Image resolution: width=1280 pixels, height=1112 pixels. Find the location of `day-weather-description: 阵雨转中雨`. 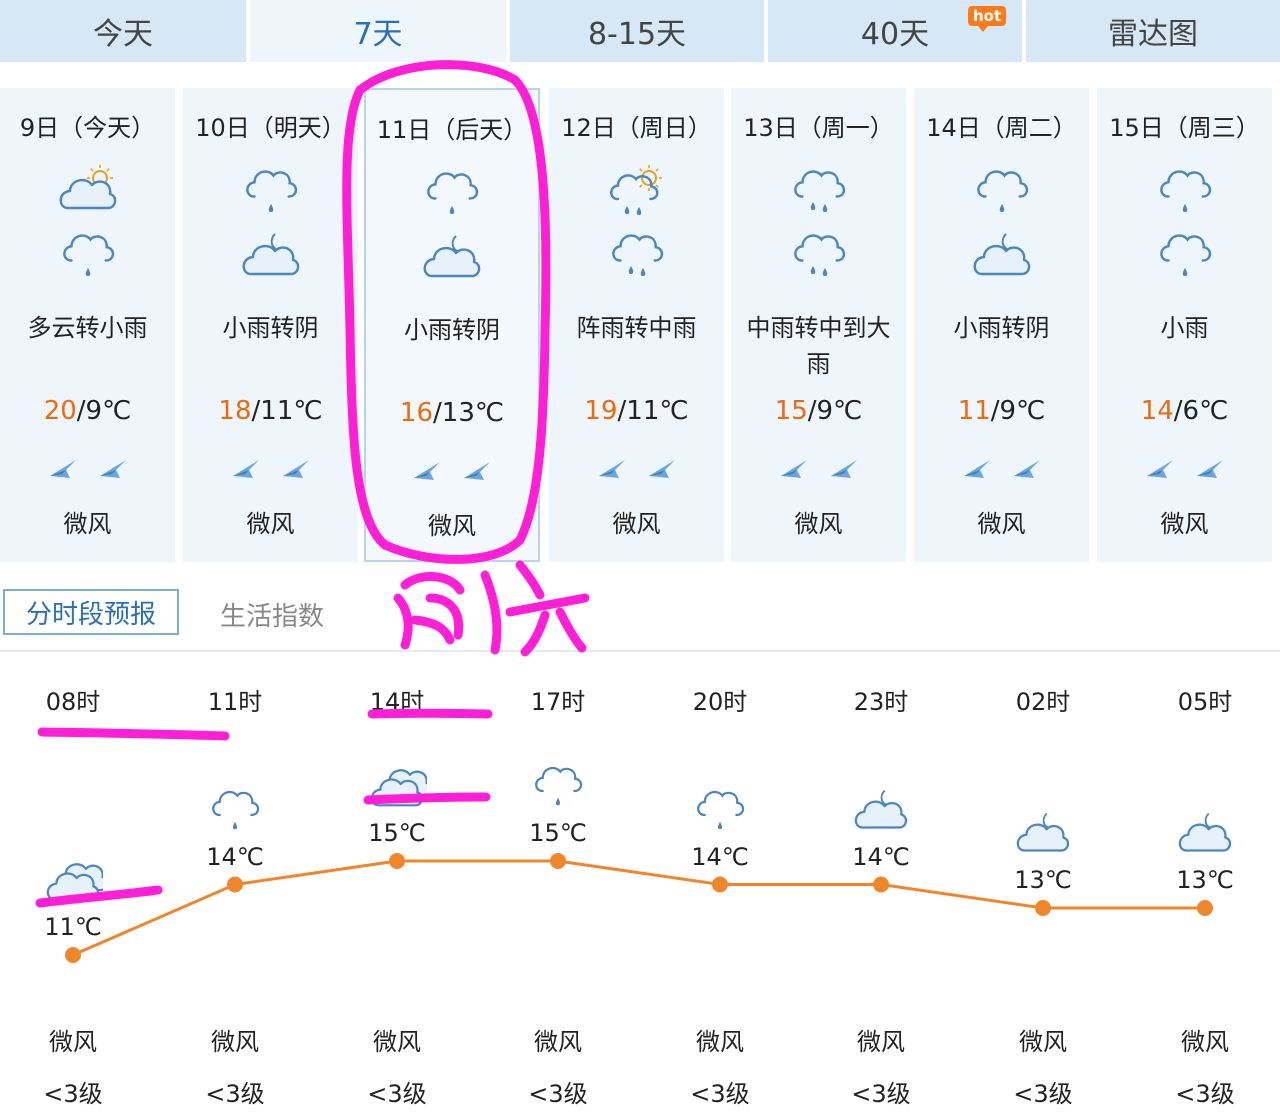

day-weather-description: 阵雨转中雨 is located at coordinates (636, 328).